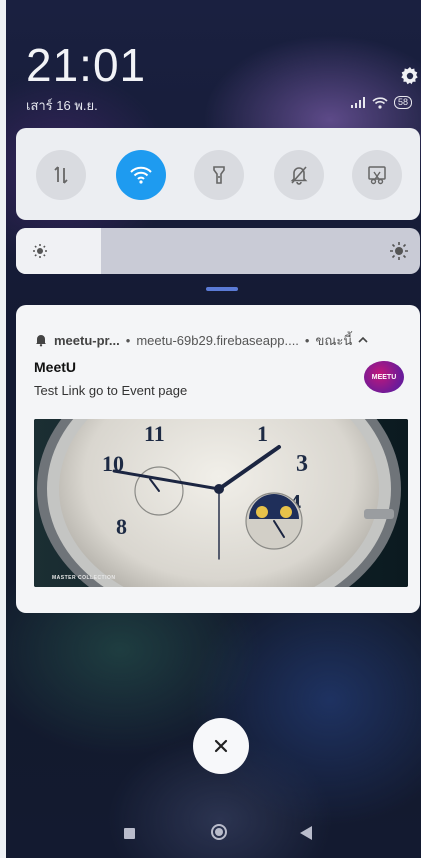 The width and height of the screenshot is (421, 858). Describe the element at coordinates (358, 102) in the screenshot. I see `signal-icon` at that location.